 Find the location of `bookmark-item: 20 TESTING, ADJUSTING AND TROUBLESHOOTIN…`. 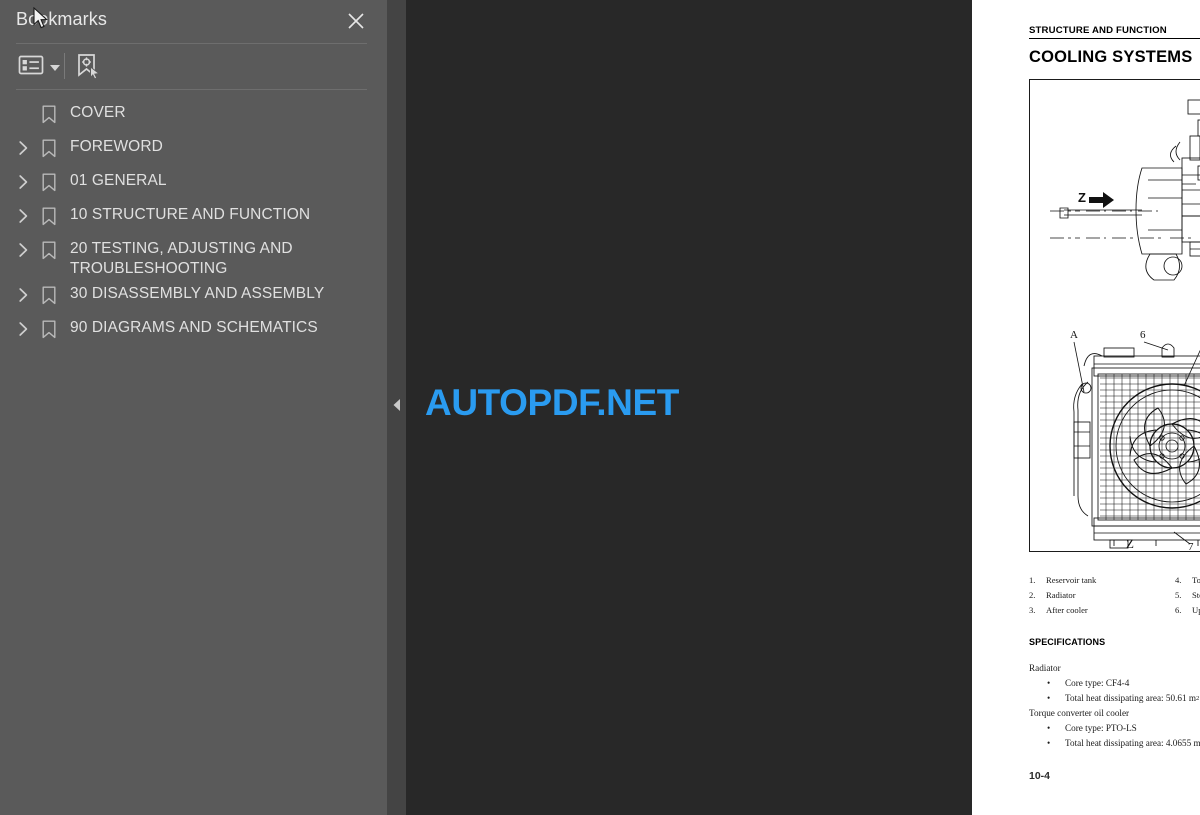

bookmark-item: 20 TESTING, ADJUSTING AND TROUBLESHOOTIN… is located at coordinates (193, 256).